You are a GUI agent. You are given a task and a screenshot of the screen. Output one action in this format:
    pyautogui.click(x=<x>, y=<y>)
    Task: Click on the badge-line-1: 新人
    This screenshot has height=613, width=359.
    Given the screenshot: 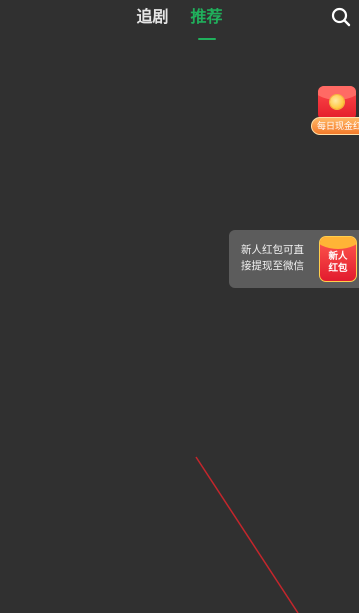 What is the action you would take?
    pyautogui.click(x=338, y=256)
    